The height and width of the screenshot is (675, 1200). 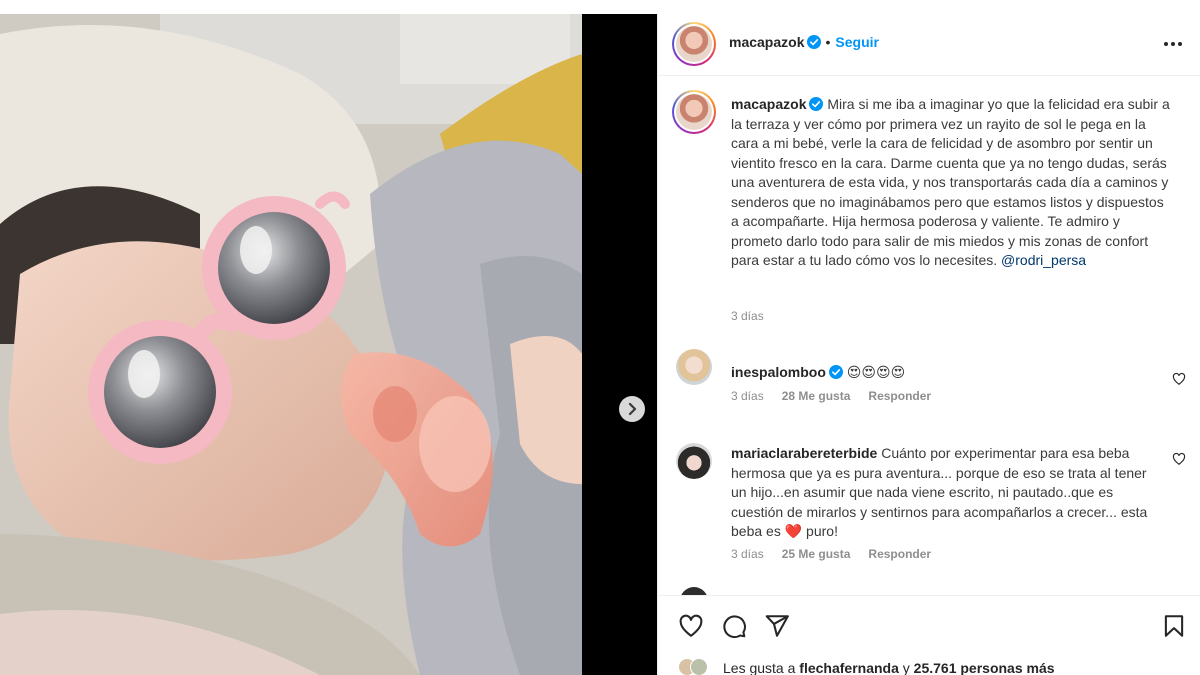 What do you see at coordinates (747, 316) in the screenshot?
I see `caption-time: 3 días` at bounding box center [747, 316].